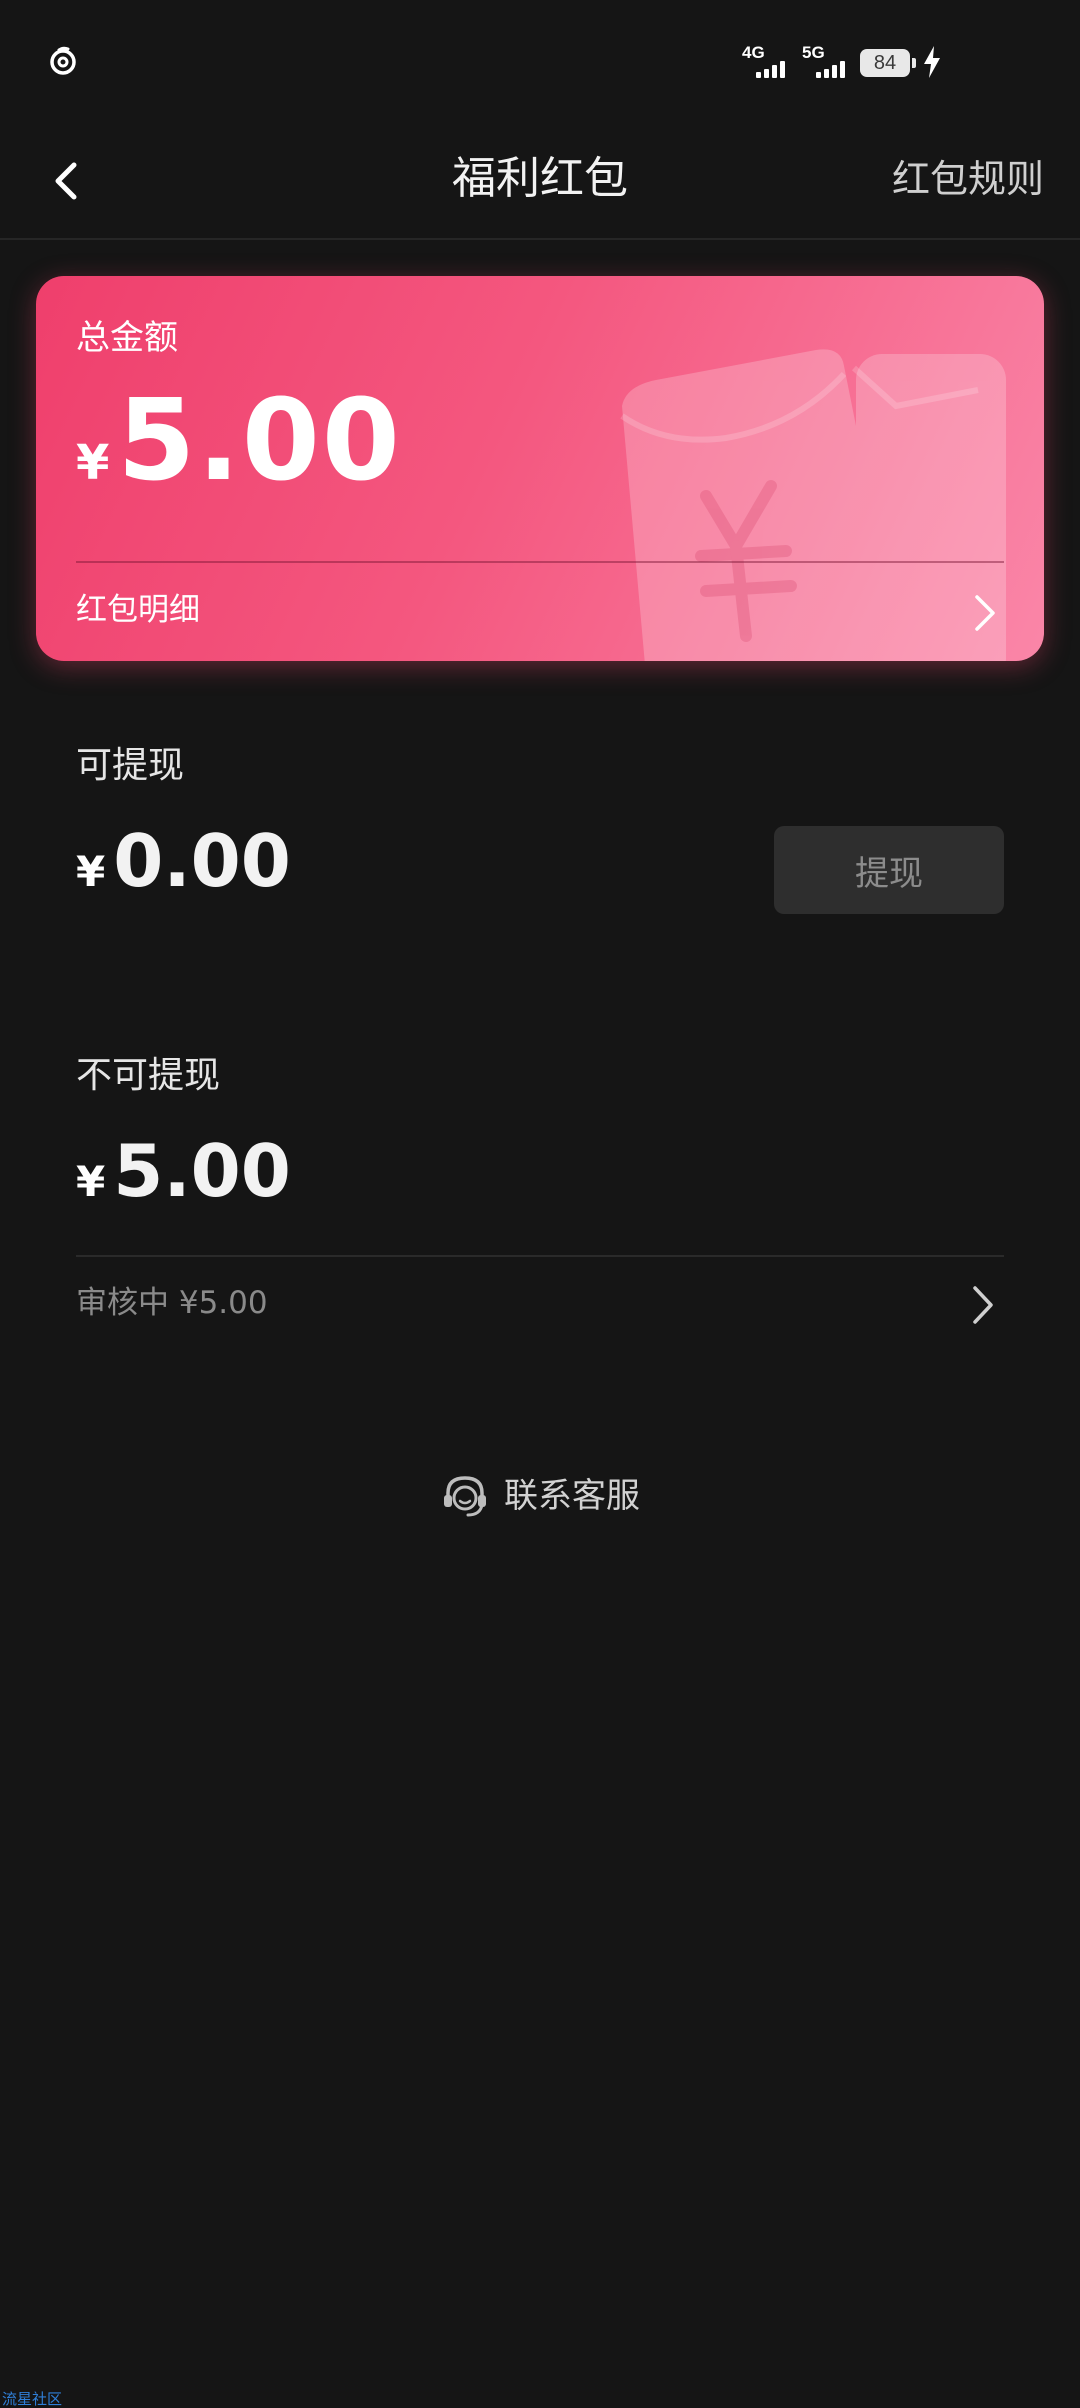  I want to click on contact-service-button: 联系客服, so click(540, 1496).